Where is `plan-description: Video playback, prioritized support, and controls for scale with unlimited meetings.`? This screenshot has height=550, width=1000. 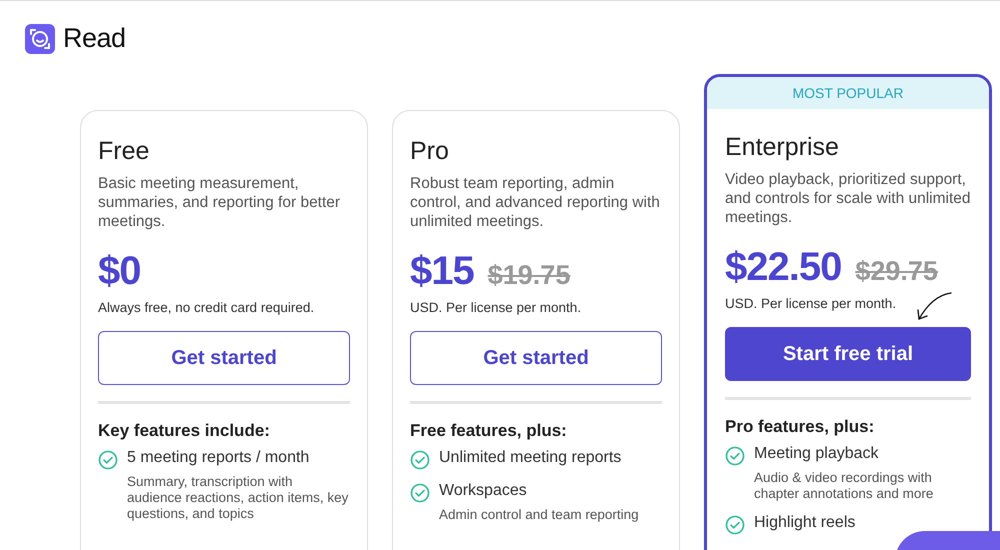
plan-description: Video playback, prioritized support, and controls for scale with unlimited meetings. is located at coordinates (848, 198).